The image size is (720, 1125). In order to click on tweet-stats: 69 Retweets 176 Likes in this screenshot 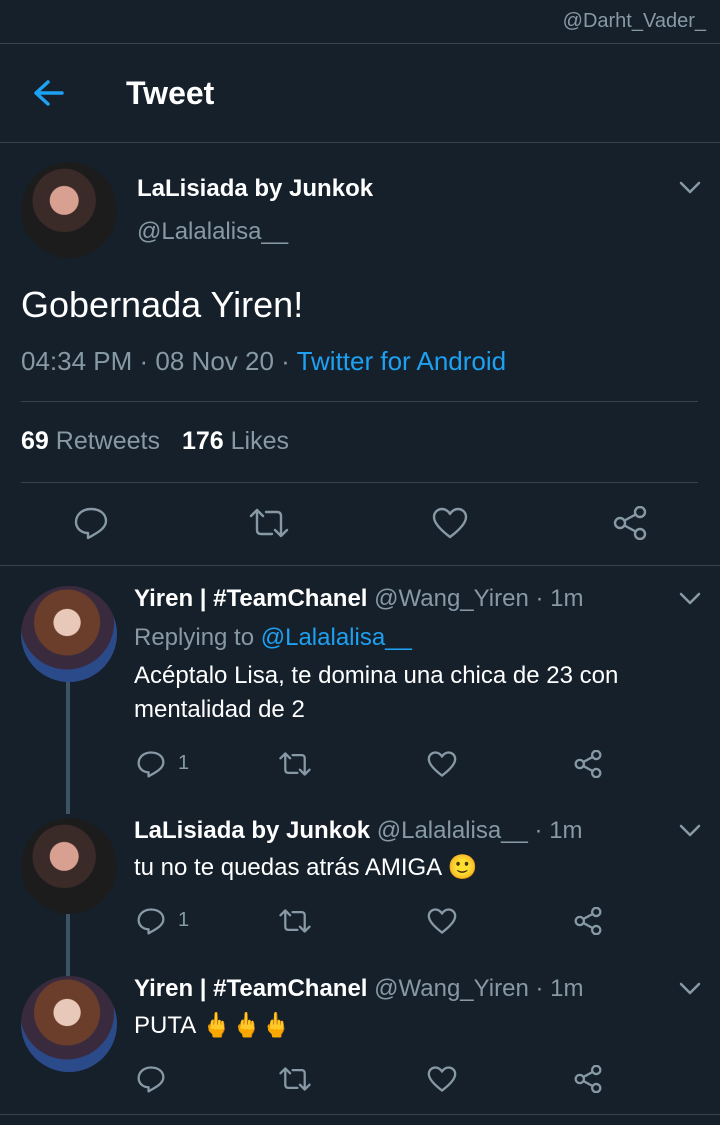, I will do `click(155, 441)`.